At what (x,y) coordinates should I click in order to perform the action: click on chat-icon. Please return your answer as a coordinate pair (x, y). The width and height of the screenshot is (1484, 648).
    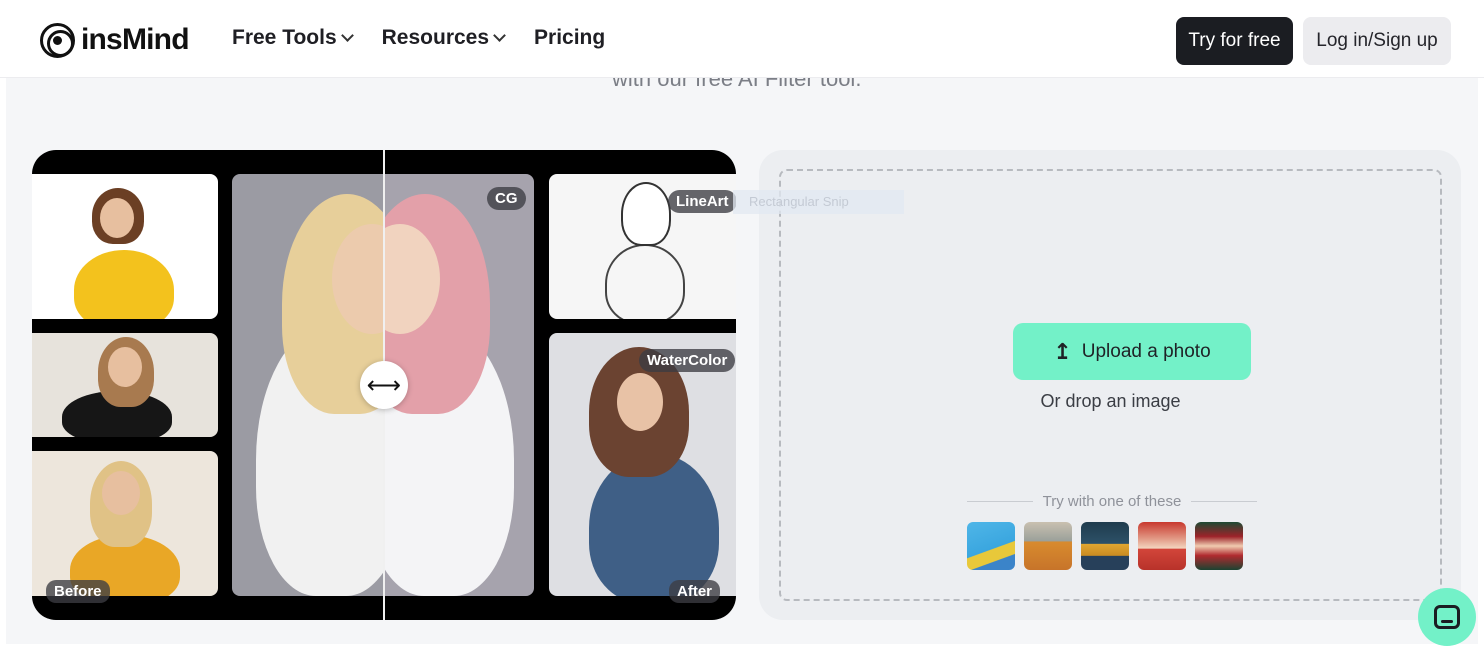
    Looking at the image, I should click on (1447, 617).